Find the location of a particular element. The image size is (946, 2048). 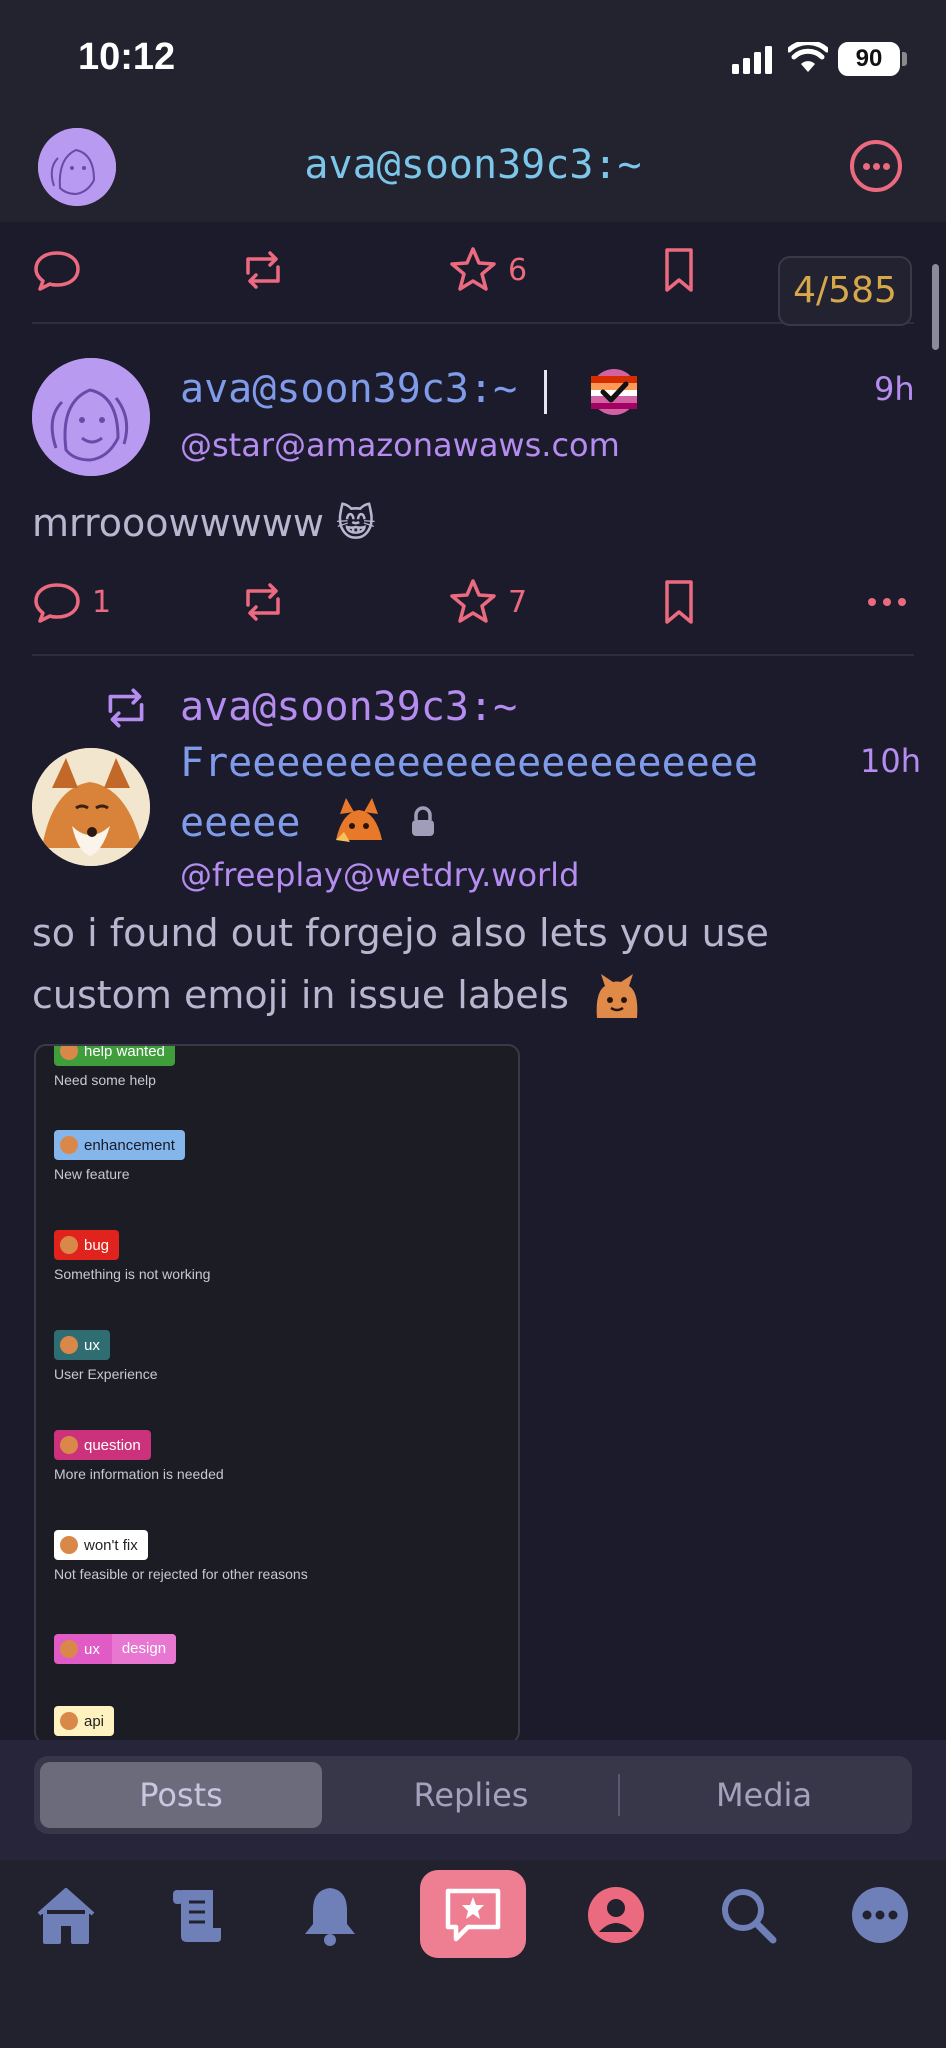

scroll-icon is located at coordinates (197, 1916).